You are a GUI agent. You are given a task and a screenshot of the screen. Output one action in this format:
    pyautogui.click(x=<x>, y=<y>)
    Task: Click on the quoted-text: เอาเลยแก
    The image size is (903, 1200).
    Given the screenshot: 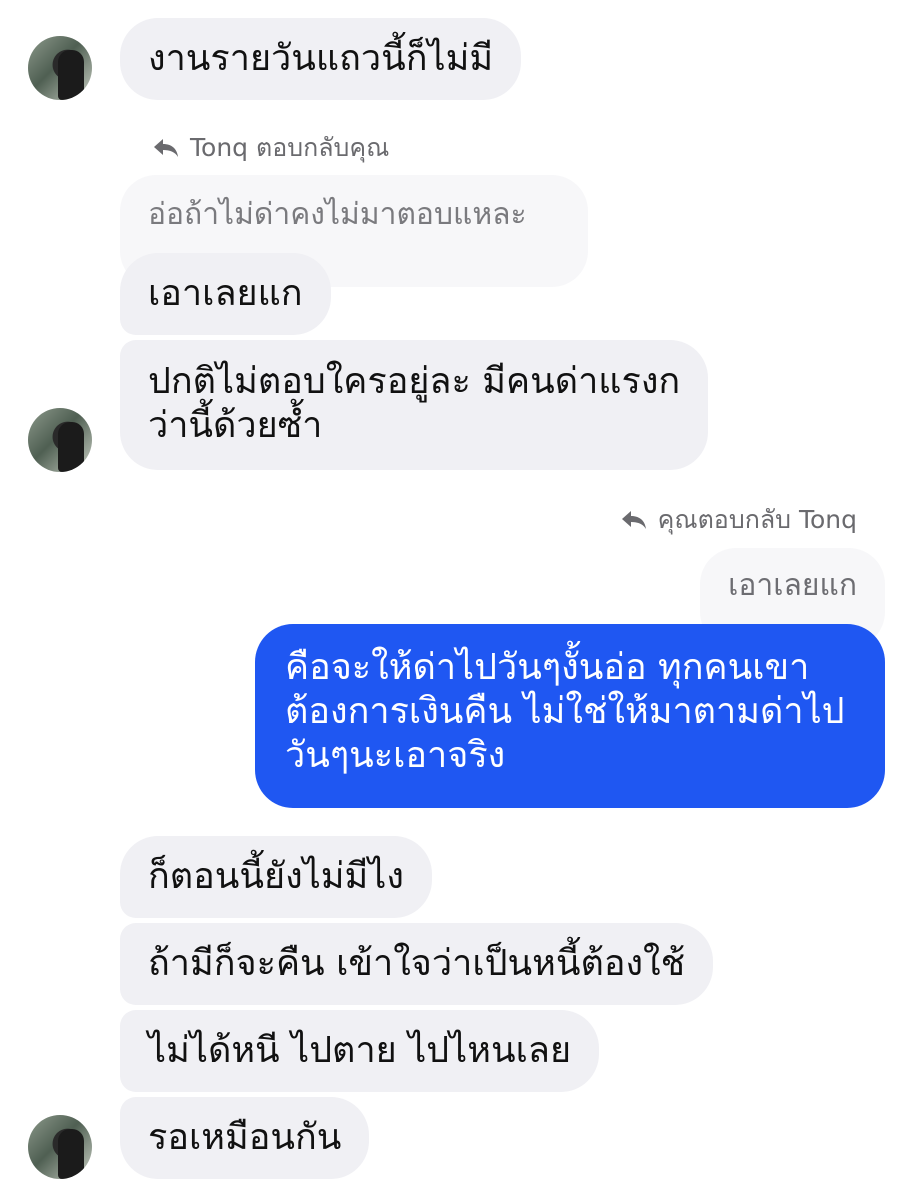 What is the action you would take?
    pyautogui.click(x=792, y=585)
    